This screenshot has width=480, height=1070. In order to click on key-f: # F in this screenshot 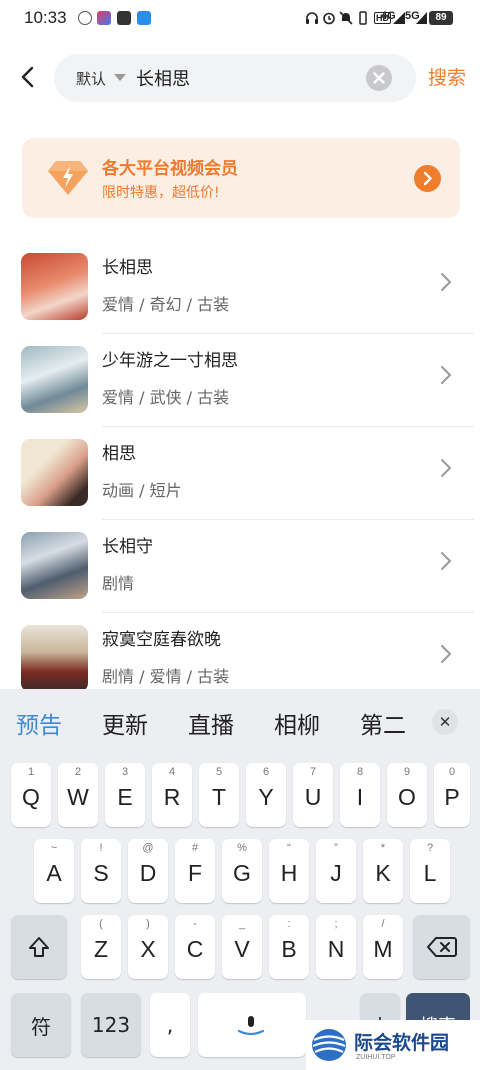, I will do `click(195, 871)`.